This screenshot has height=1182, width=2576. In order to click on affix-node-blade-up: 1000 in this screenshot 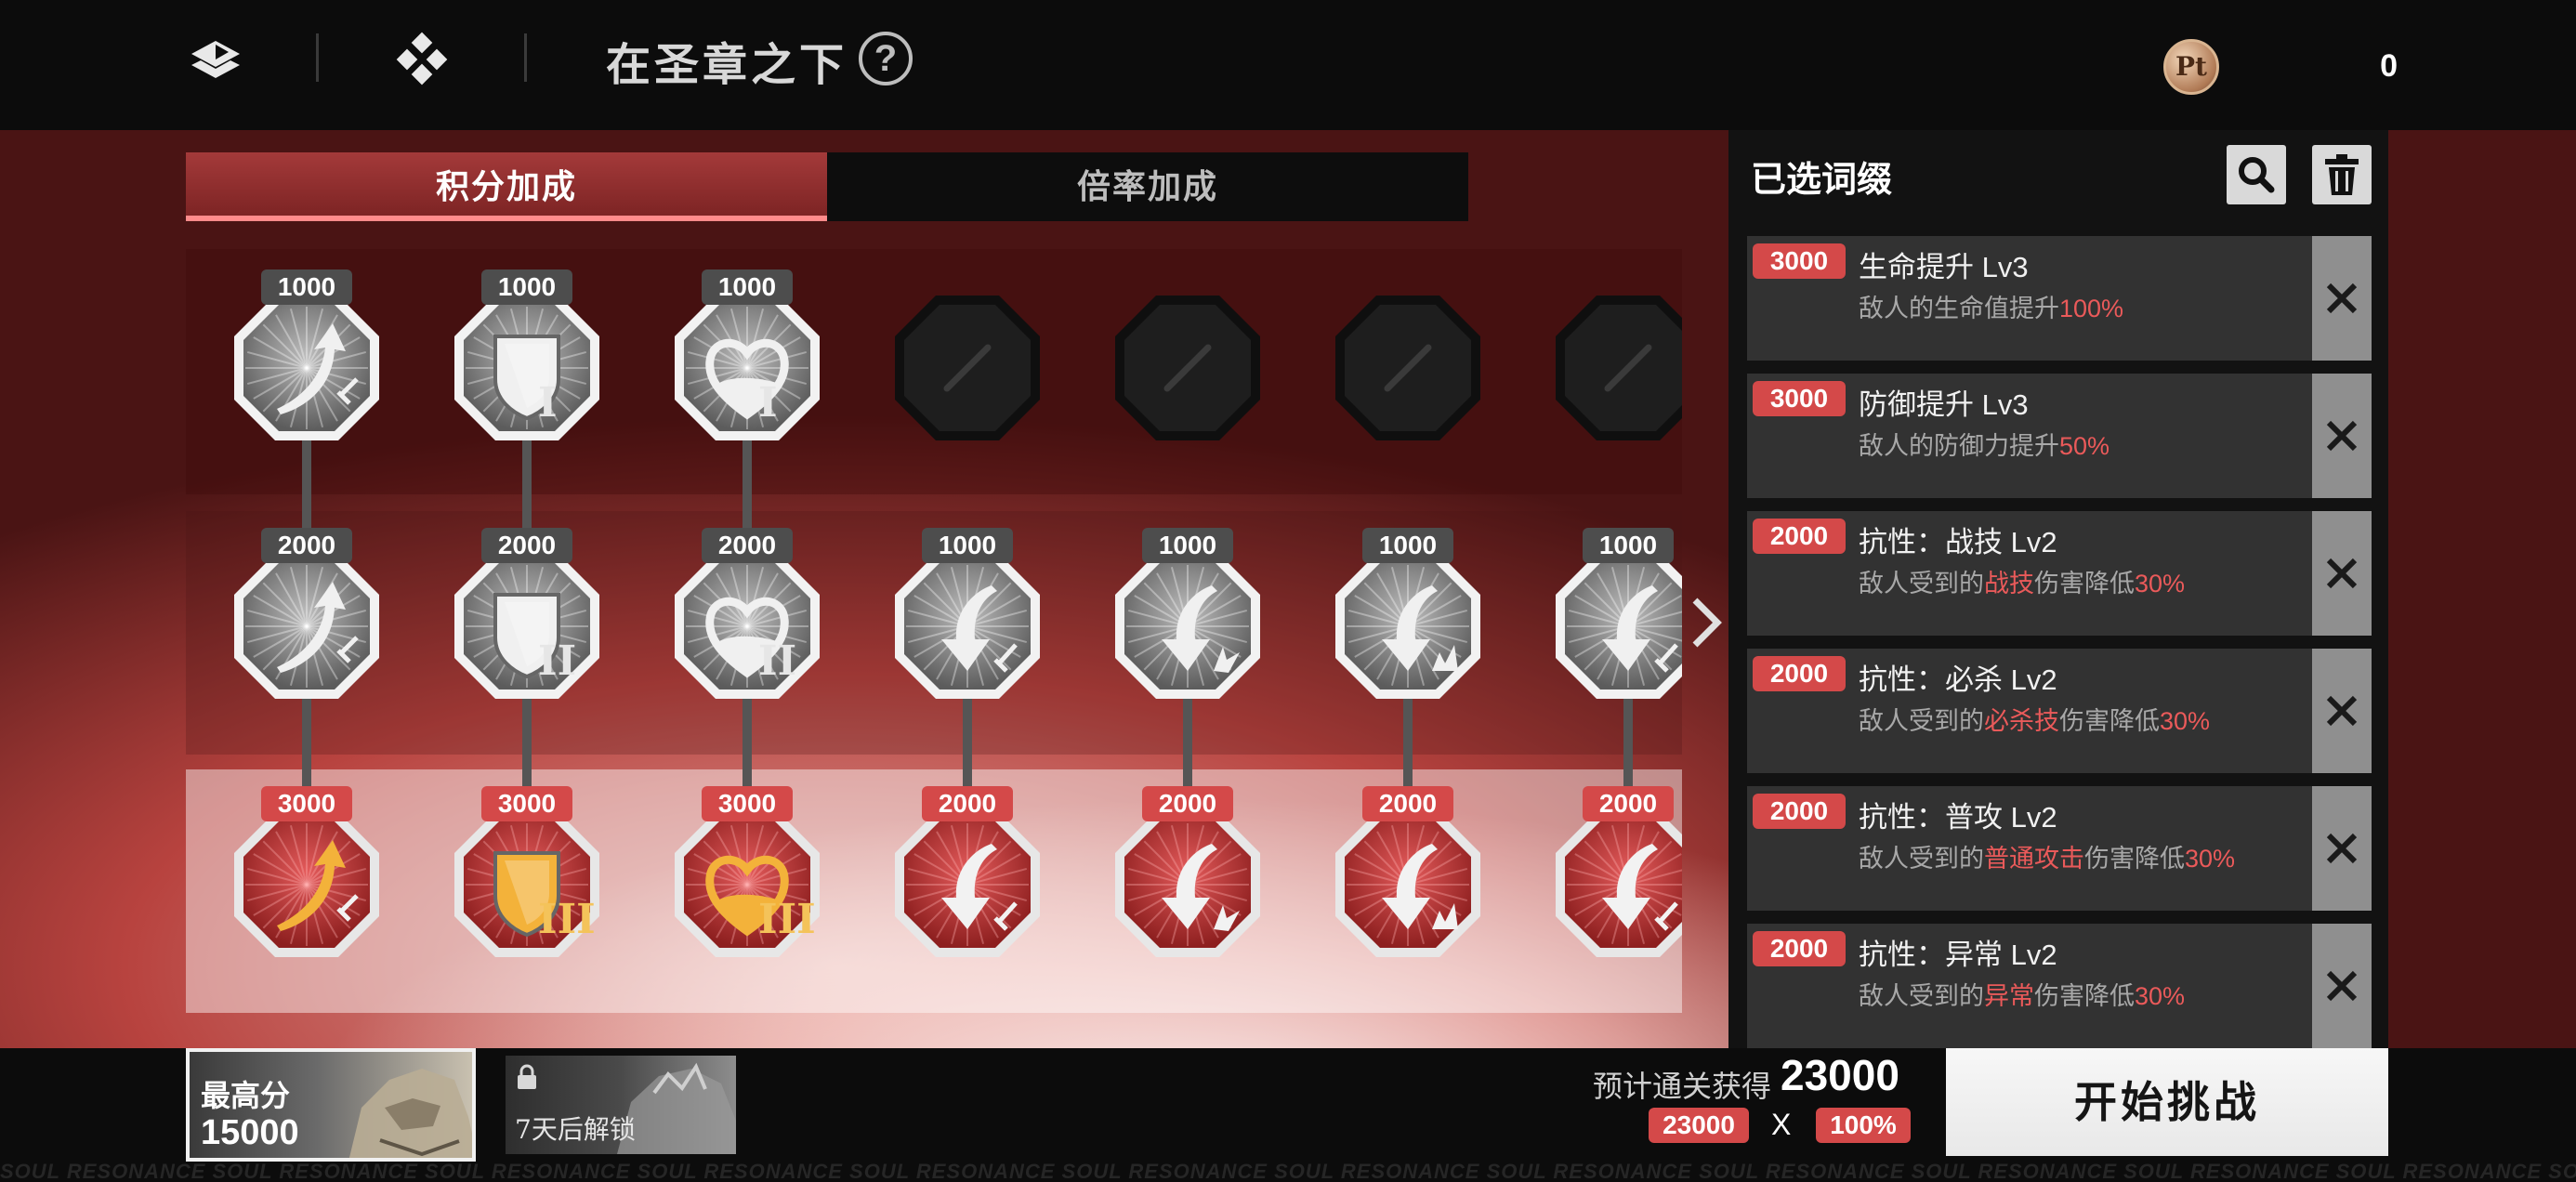, I will do `click(307, 357)`.